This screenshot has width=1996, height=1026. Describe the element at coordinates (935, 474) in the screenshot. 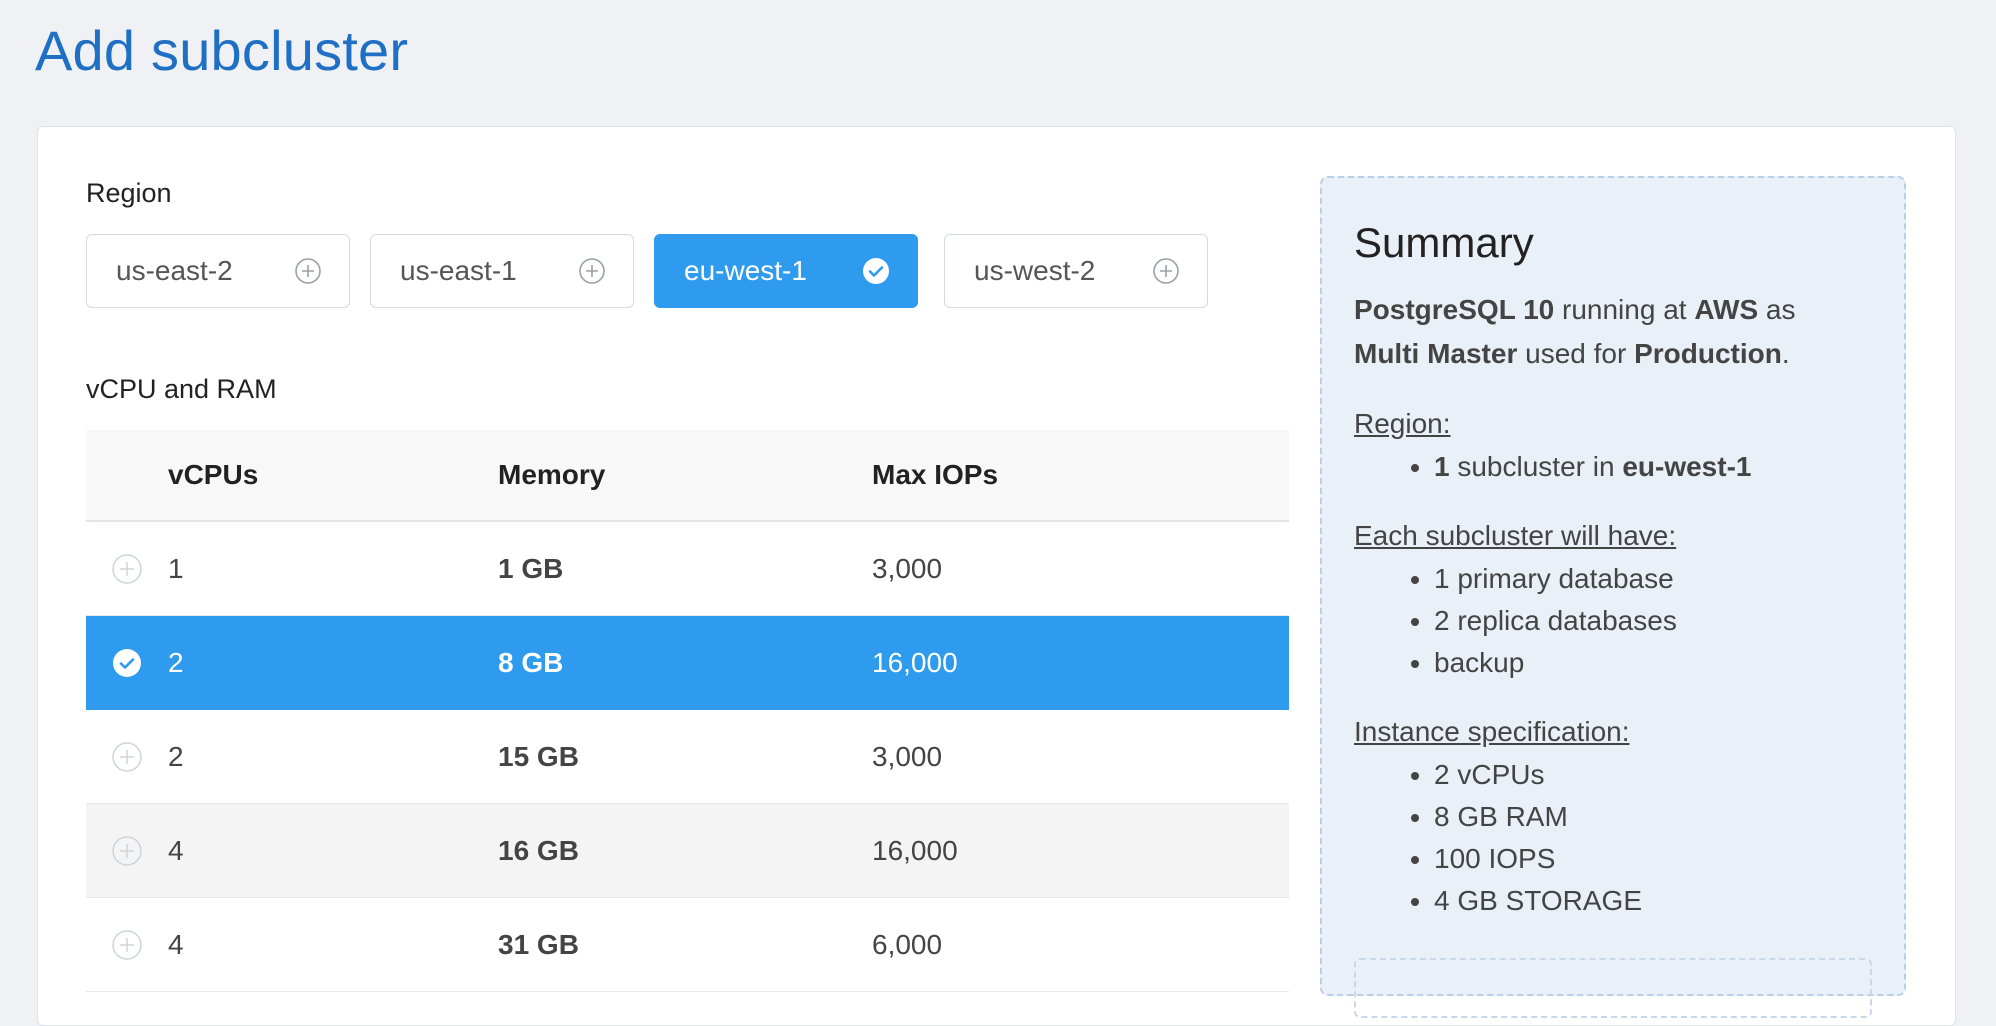

I see `column-header-iops: Max IOPs` at that location.